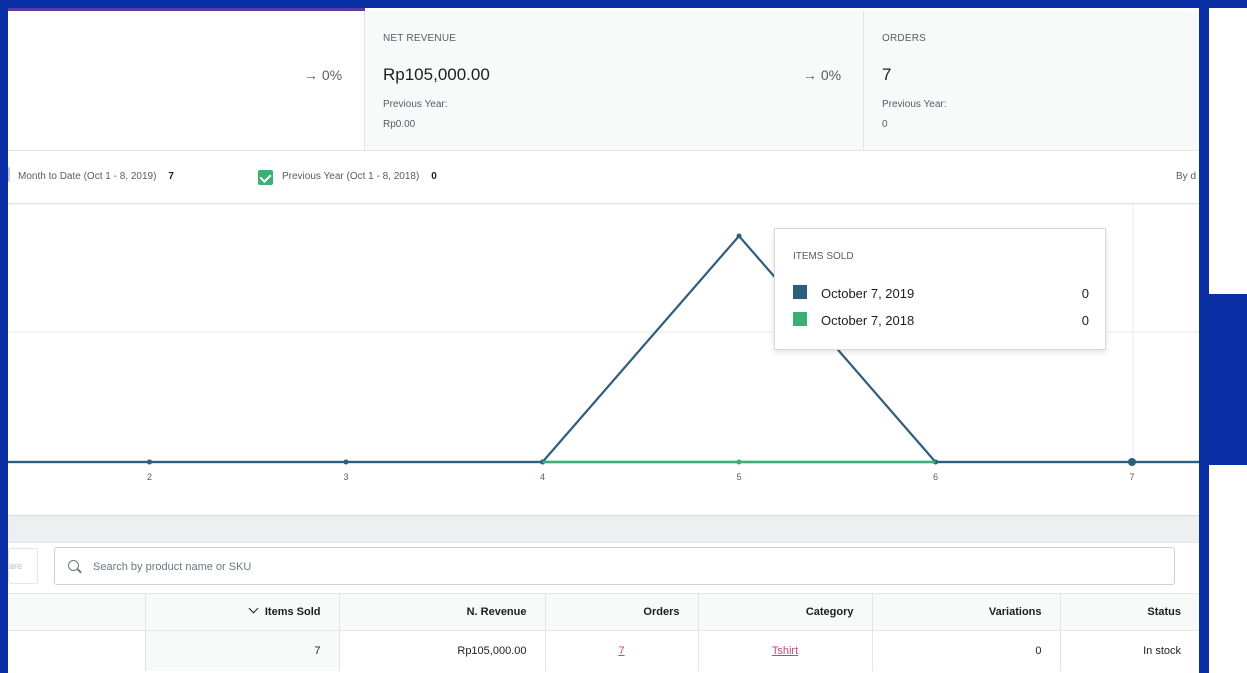 Image resolution: width=1247 pixels, height=673 pixels. I want to click on column-header-label: N. Revenue, so click(496, 612).